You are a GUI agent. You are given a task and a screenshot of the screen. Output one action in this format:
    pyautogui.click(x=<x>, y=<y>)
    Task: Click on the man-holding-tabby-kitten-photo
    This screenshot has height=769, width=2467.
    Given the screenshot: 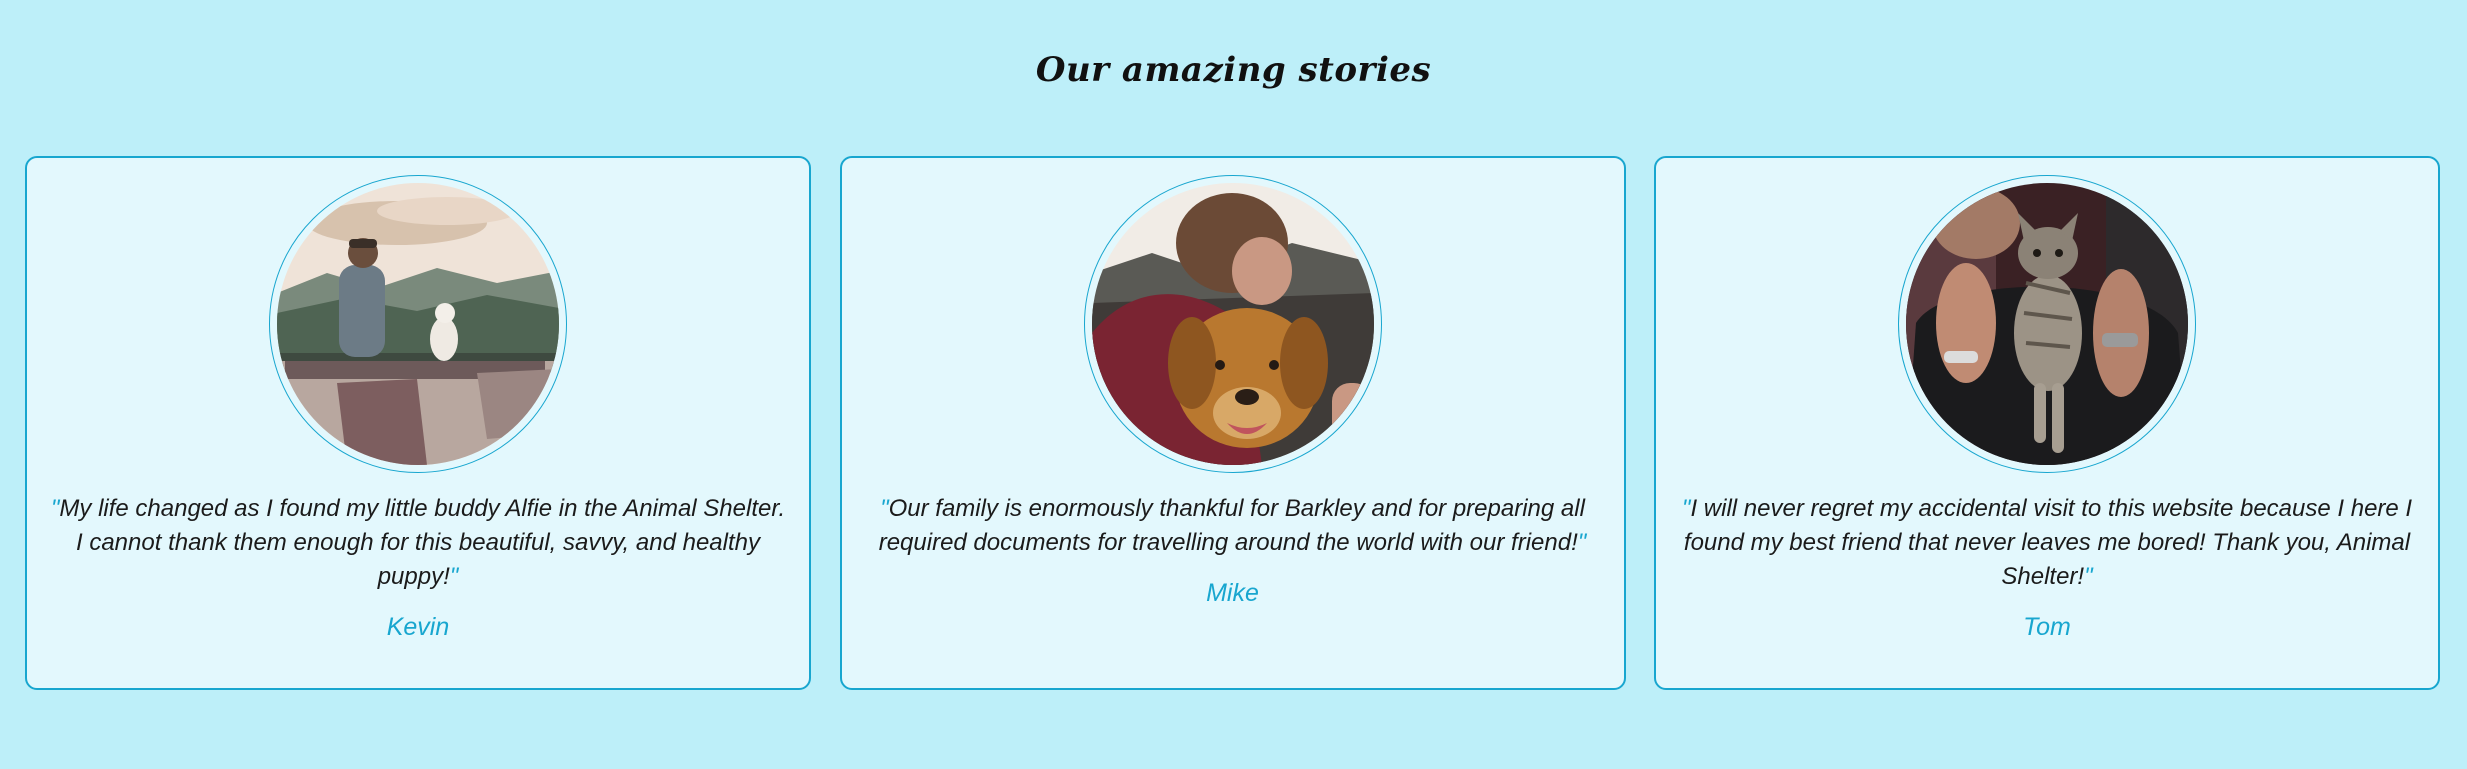 What is the action you would take?
    pyautogui.click(x=2047, y=324)
    